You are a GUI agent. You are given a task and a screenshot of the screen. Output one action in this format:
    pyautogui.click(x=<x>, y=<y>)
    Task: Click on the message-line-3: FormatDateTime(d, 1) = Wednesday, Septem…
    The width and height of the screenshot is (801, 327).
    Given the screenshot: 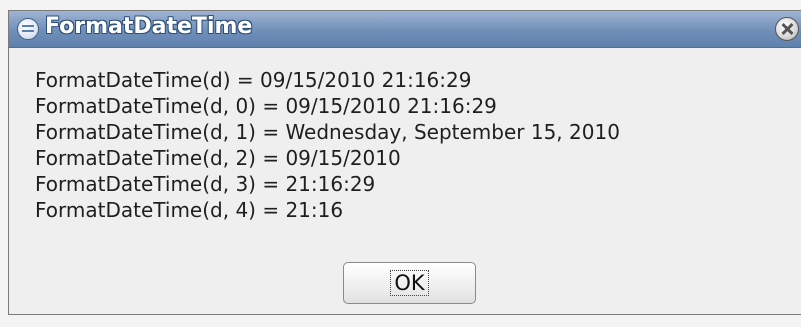 What is the action you would take?
    pyautogui.click(x=327, y=132)
    